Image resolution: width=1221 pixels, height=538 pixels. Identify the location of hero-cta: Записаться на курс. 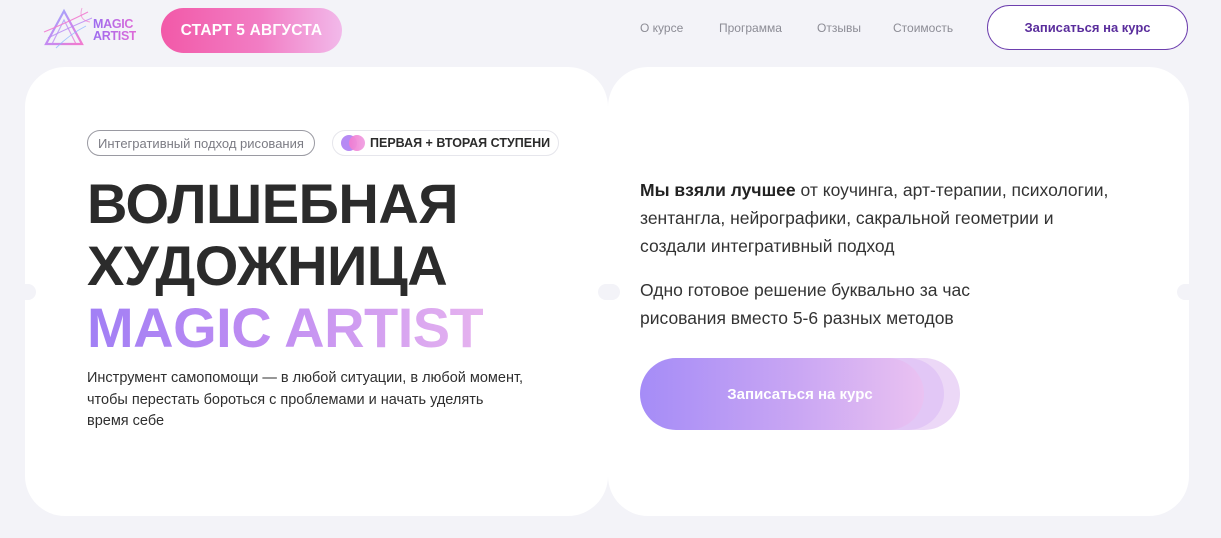
(800, 394).